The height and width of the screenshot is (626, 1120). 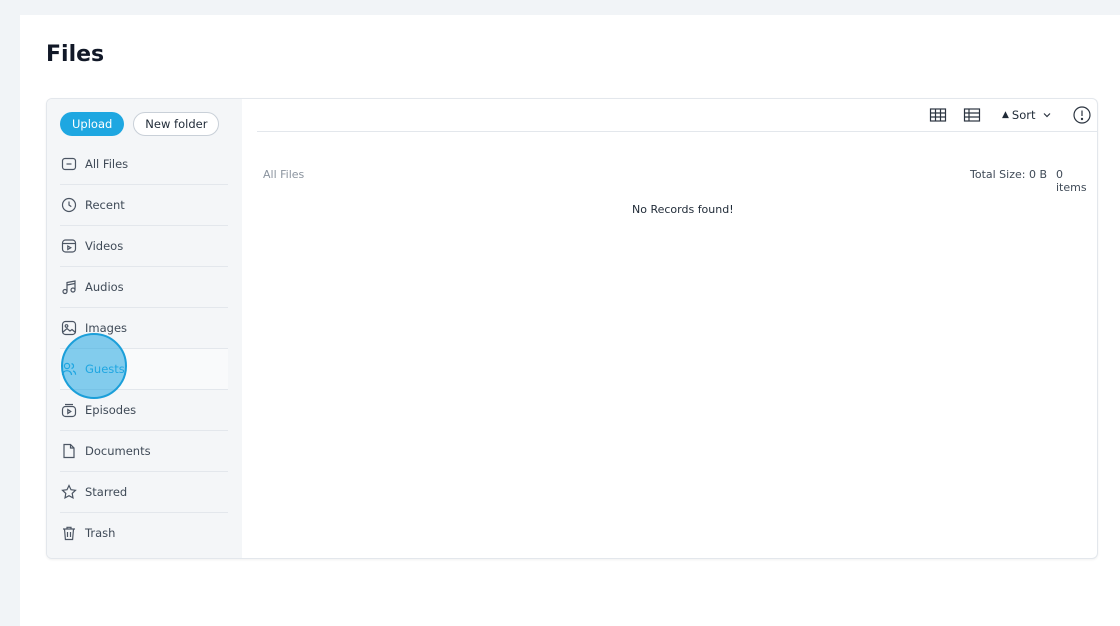 What do you see at coordinates (1005, 115) in the screenshot?
I see `sort-arrows-icon: ▲︎` at bounding box center [1005, 115].